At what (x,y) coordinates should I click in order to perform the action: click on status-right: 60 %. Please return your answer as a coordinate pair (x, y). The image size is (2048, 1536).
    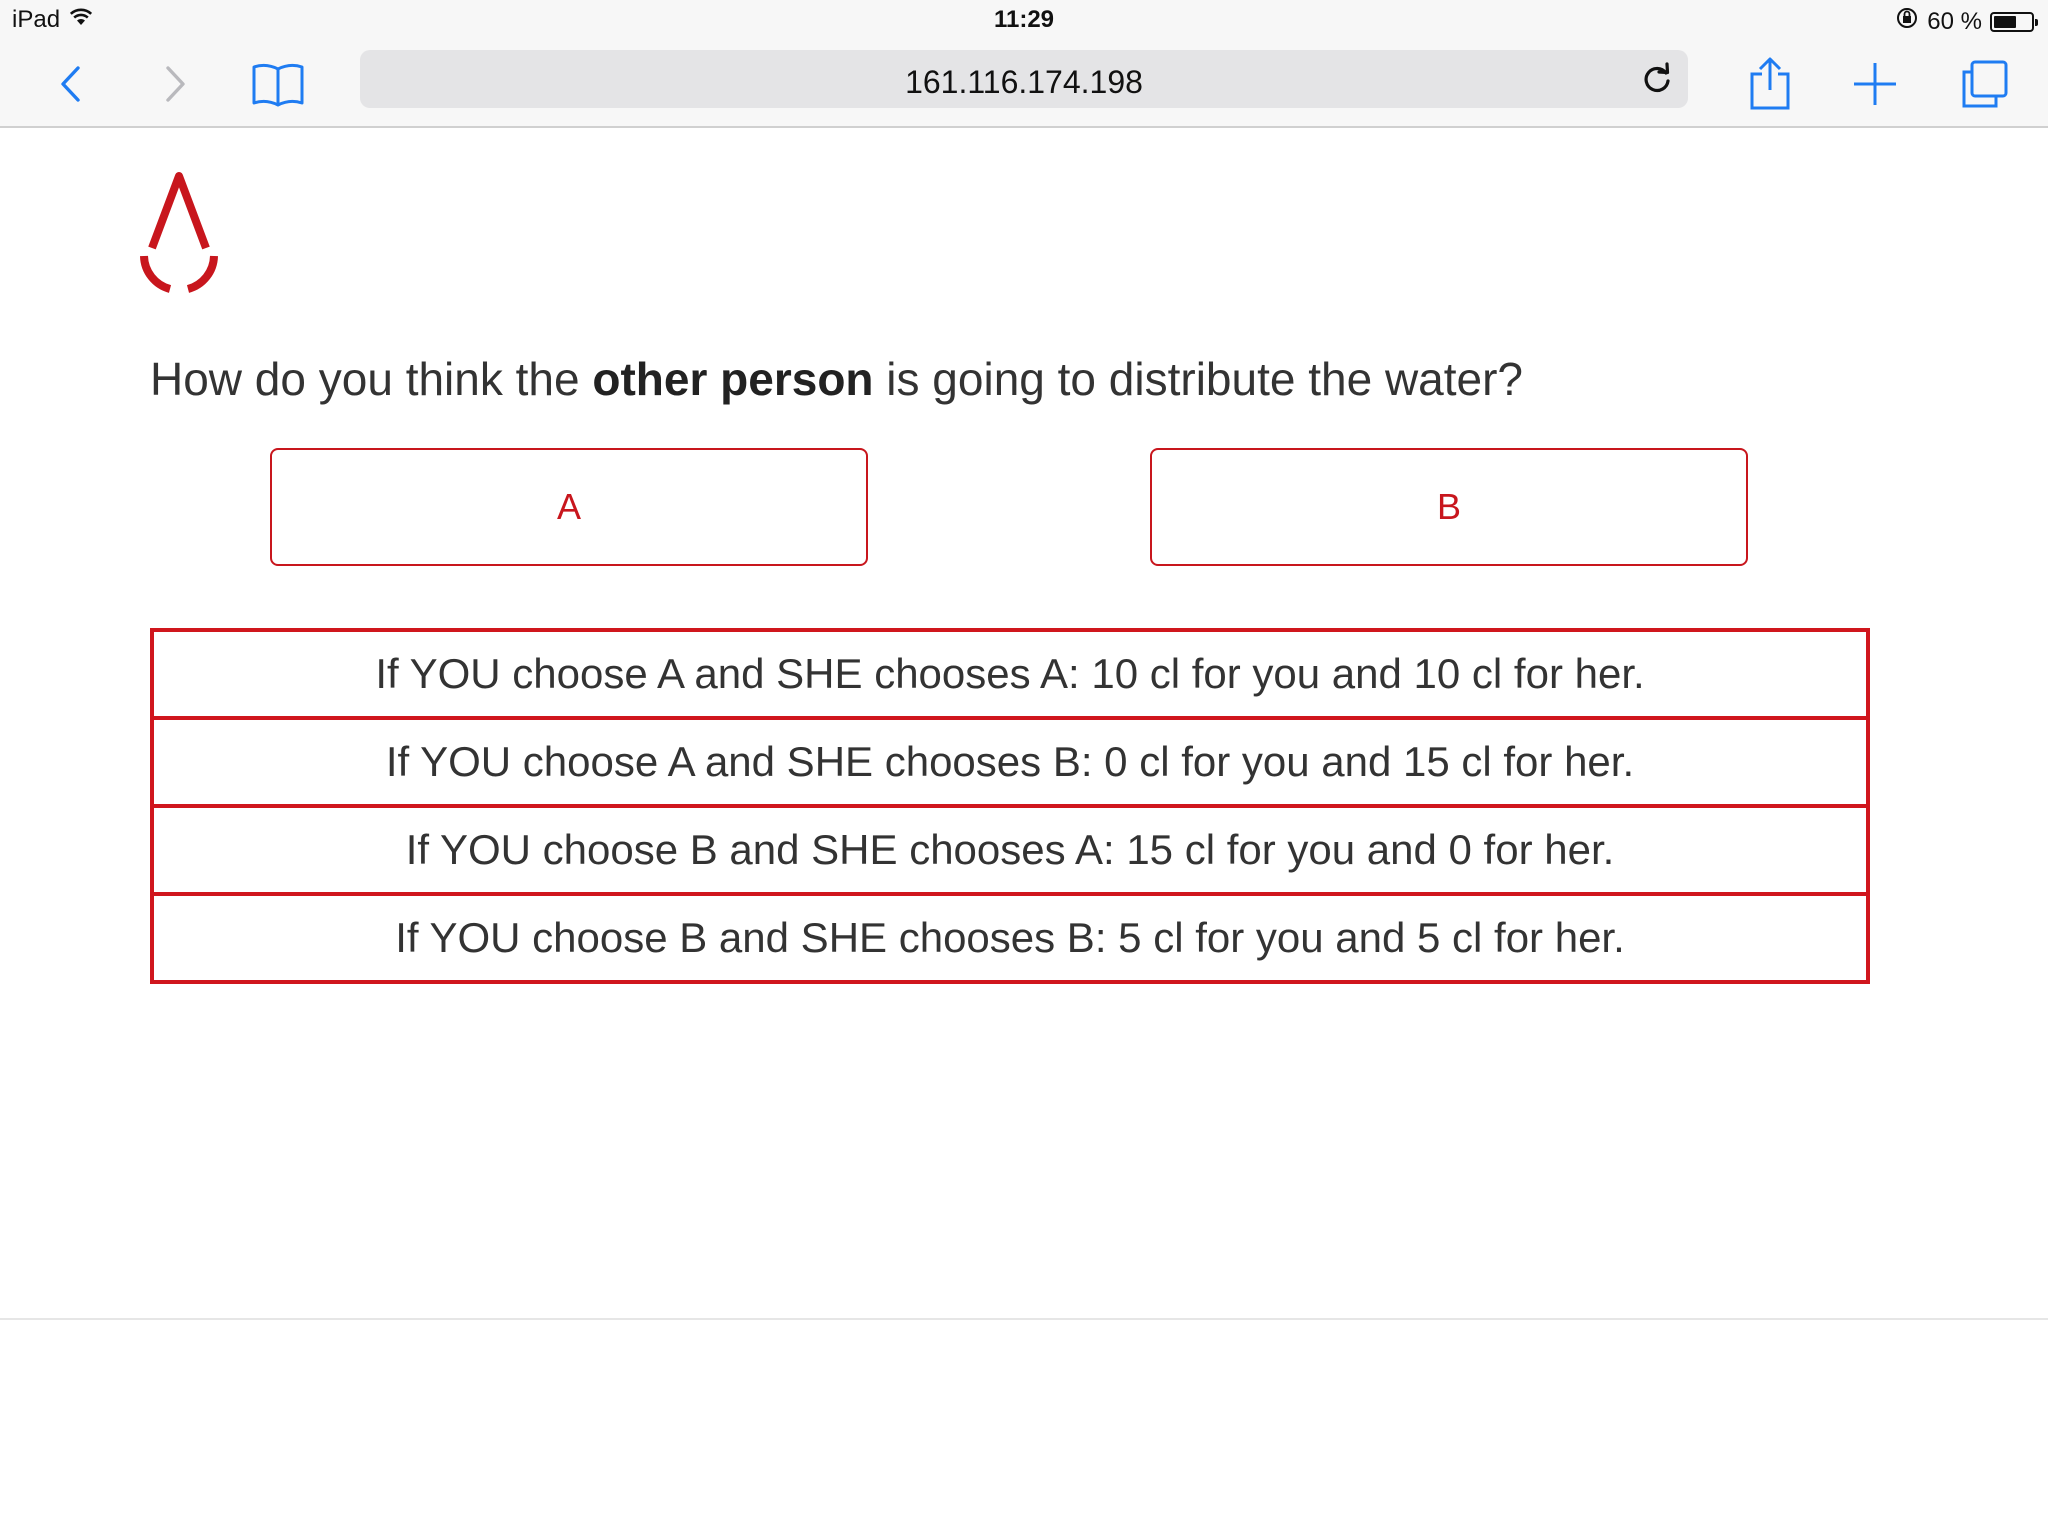
    Looking at the image, I should click on (1966, 21).